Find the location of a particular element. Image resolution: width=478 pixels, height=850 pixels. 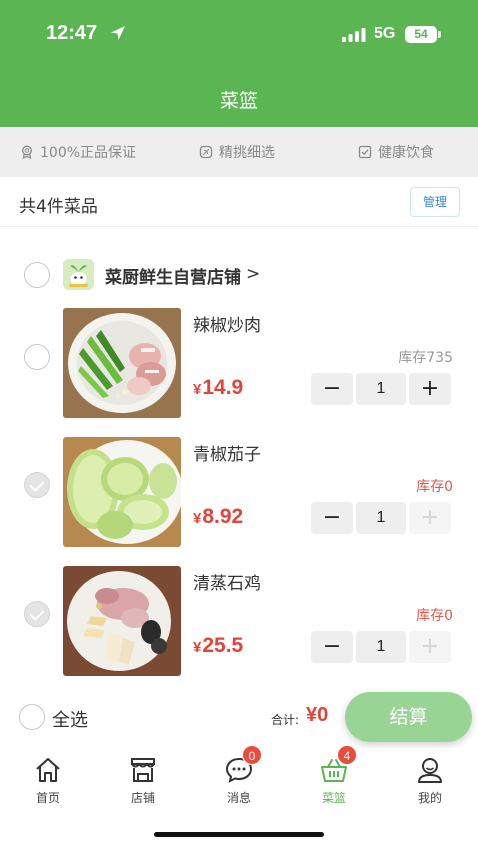

network-label: 5G is located at coordinates (385, 33).